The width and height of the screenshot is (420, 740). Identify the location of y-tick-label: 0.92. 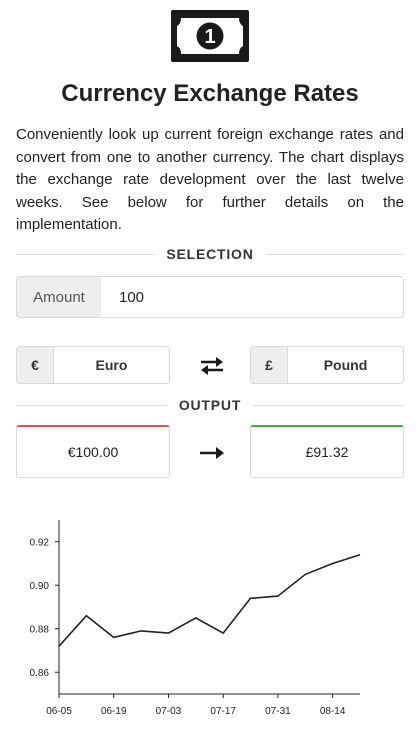
(40, 542).